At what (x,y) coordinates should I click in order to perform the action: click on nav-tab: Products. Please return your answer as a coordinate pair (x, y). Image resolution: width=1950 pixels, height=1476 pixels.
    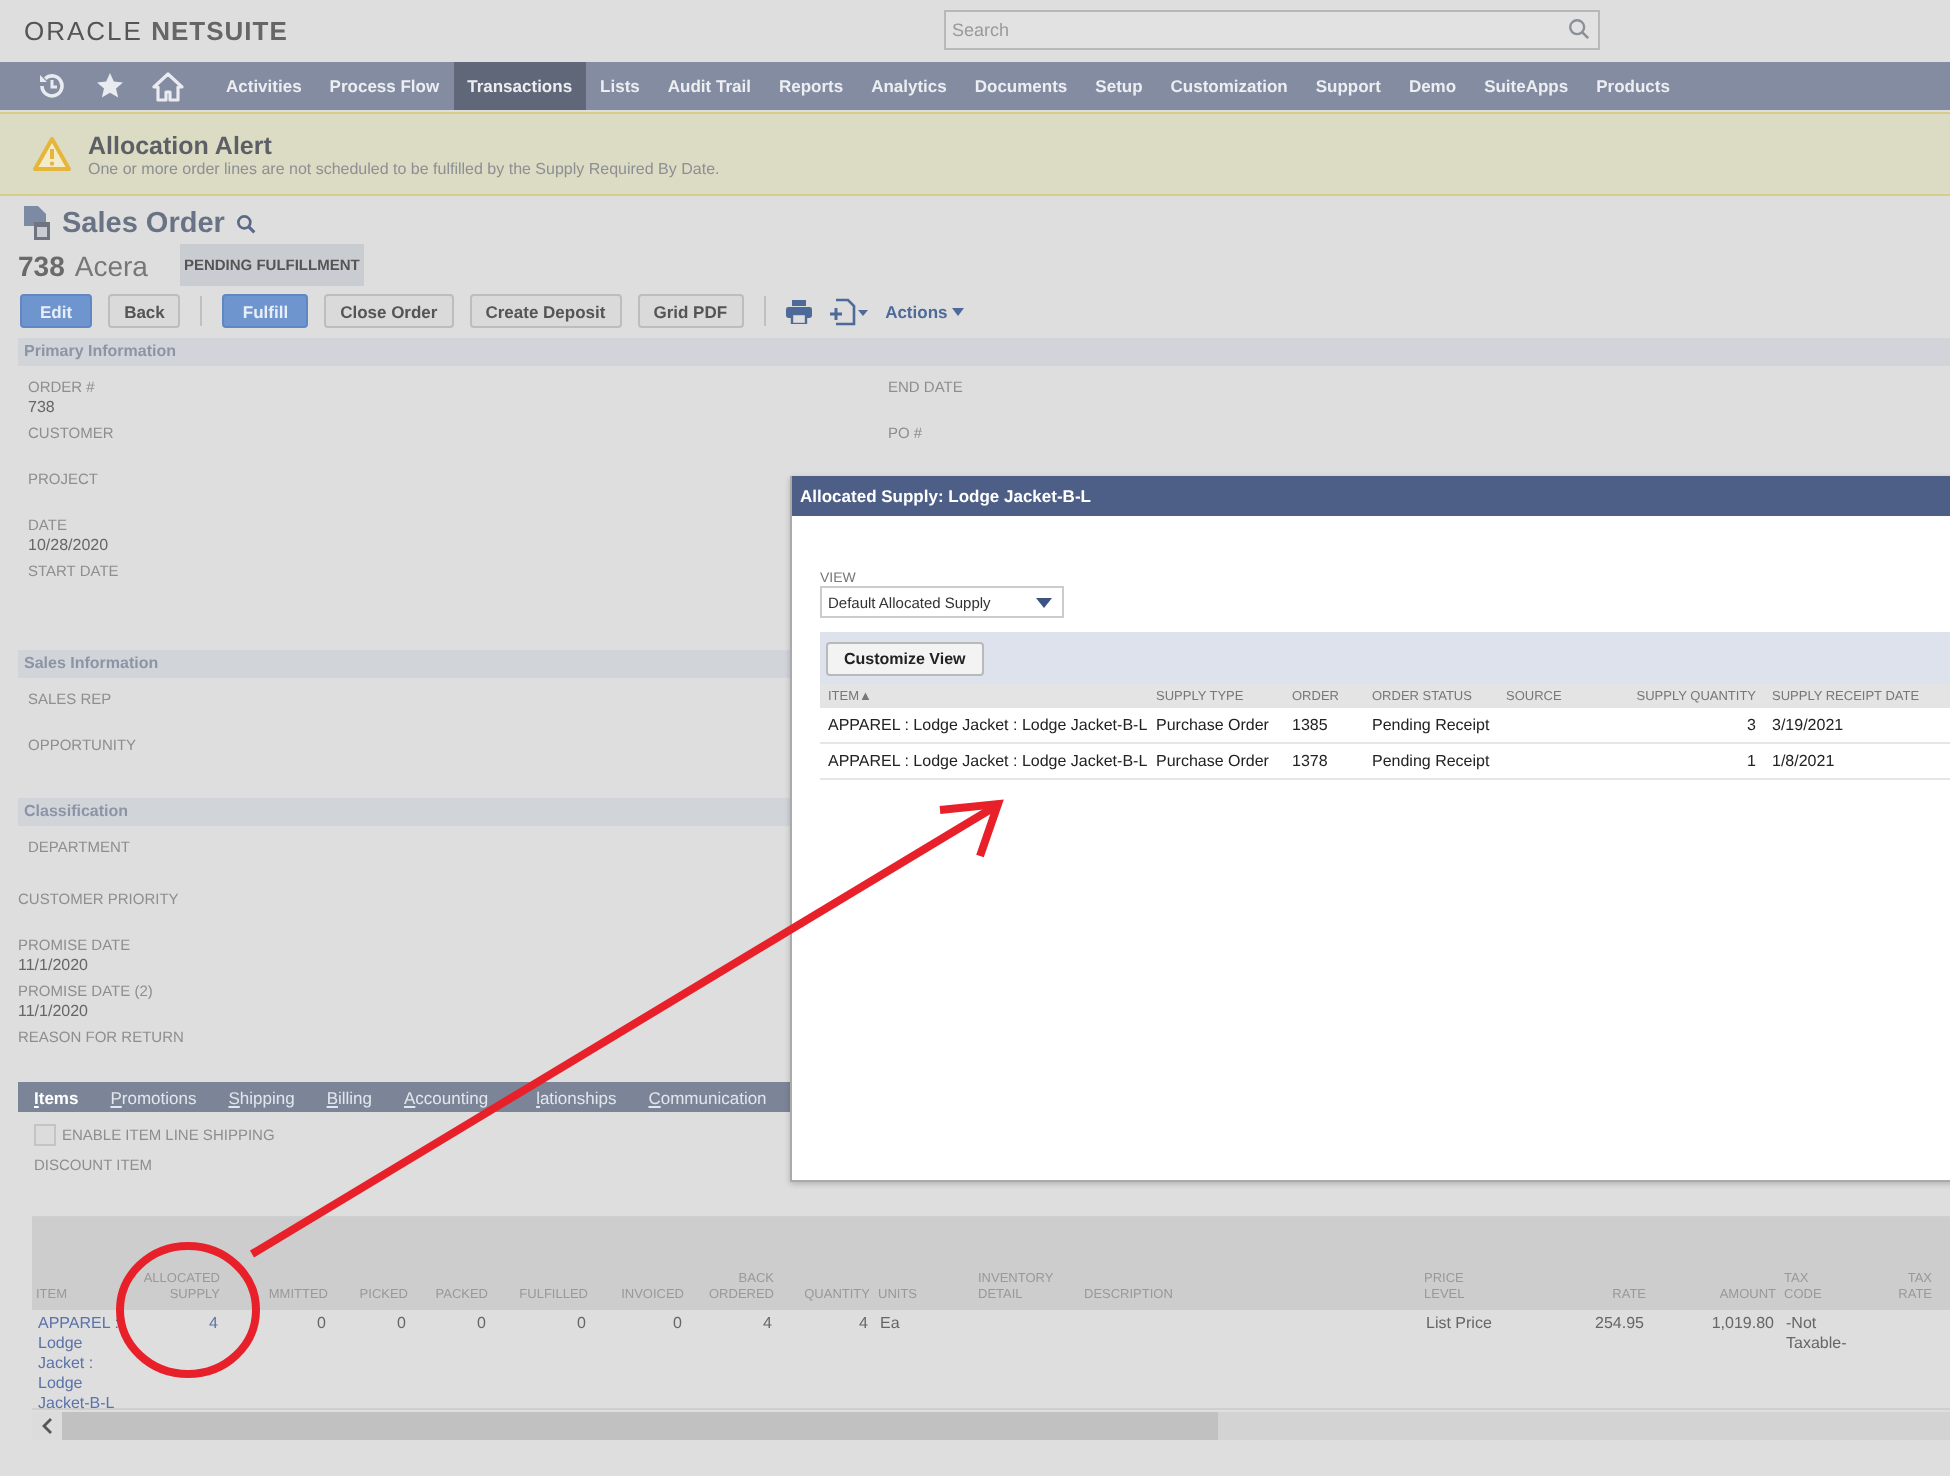
    Looking at the image, I should click on (1633, 86).